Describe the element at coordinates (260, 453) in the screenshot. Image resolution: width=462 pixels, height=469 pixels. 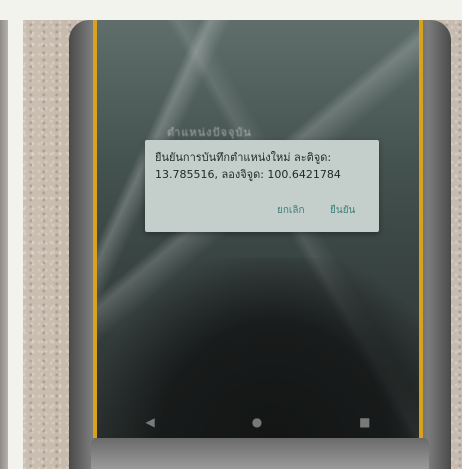
I see `phone-chin` at that location.